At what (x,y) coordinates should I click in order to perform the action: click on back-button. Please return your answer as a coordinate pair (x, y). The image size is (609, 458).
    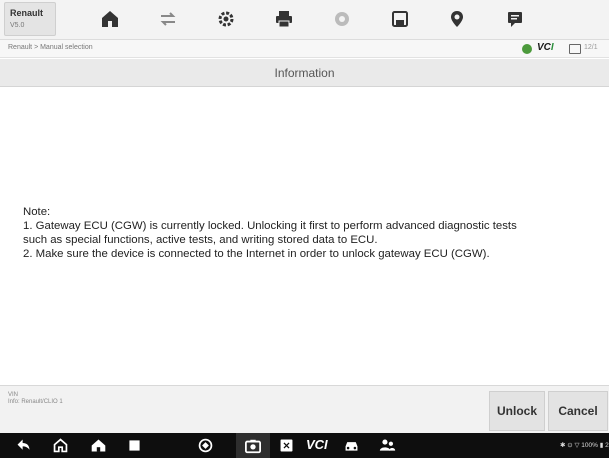
    Looking at the image, I should click on (23, 445).